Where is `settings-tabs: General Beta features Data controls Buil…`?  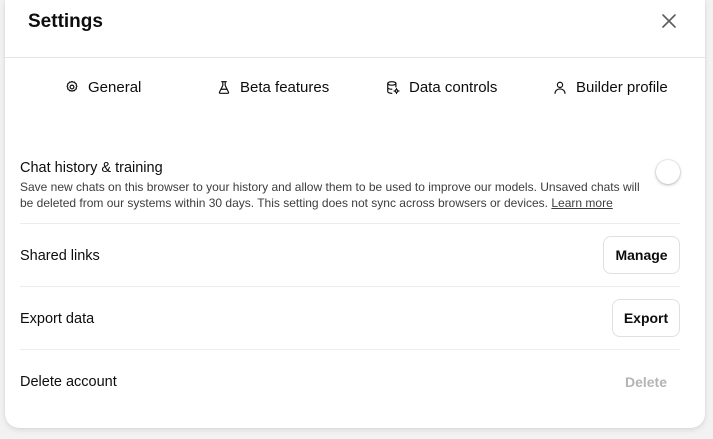
settings-tabs: General Beta features Data controls Buil… is located at coordinates (355, 87).